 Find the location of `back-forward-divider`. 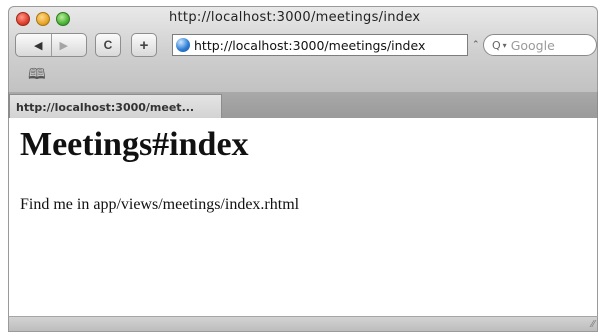

back-forward-divider is located at coordinates (51, 45).